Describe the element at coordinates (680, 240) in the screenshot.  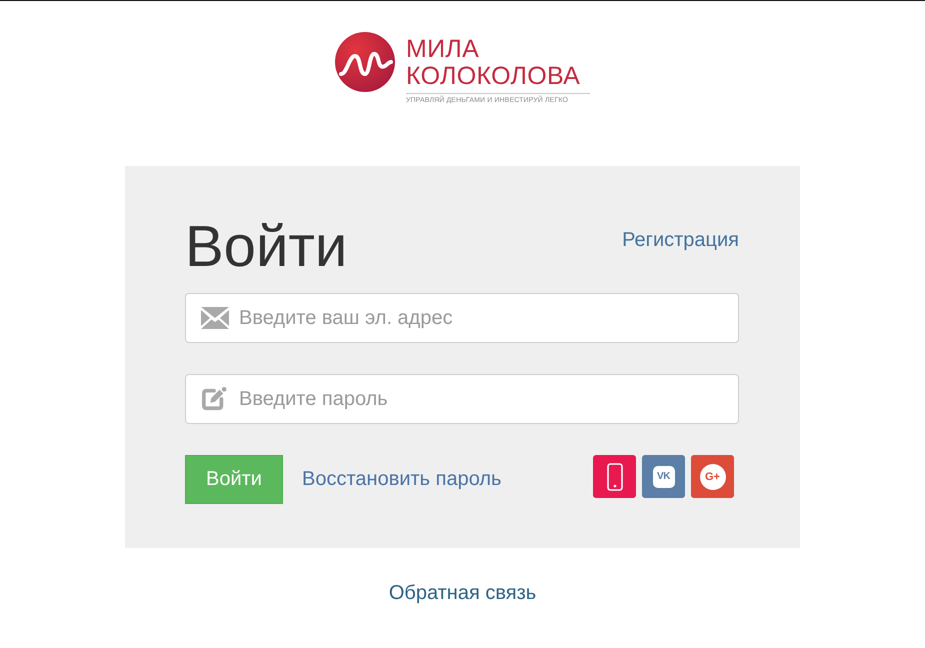
I see `register-link: Регистрация` at that location.